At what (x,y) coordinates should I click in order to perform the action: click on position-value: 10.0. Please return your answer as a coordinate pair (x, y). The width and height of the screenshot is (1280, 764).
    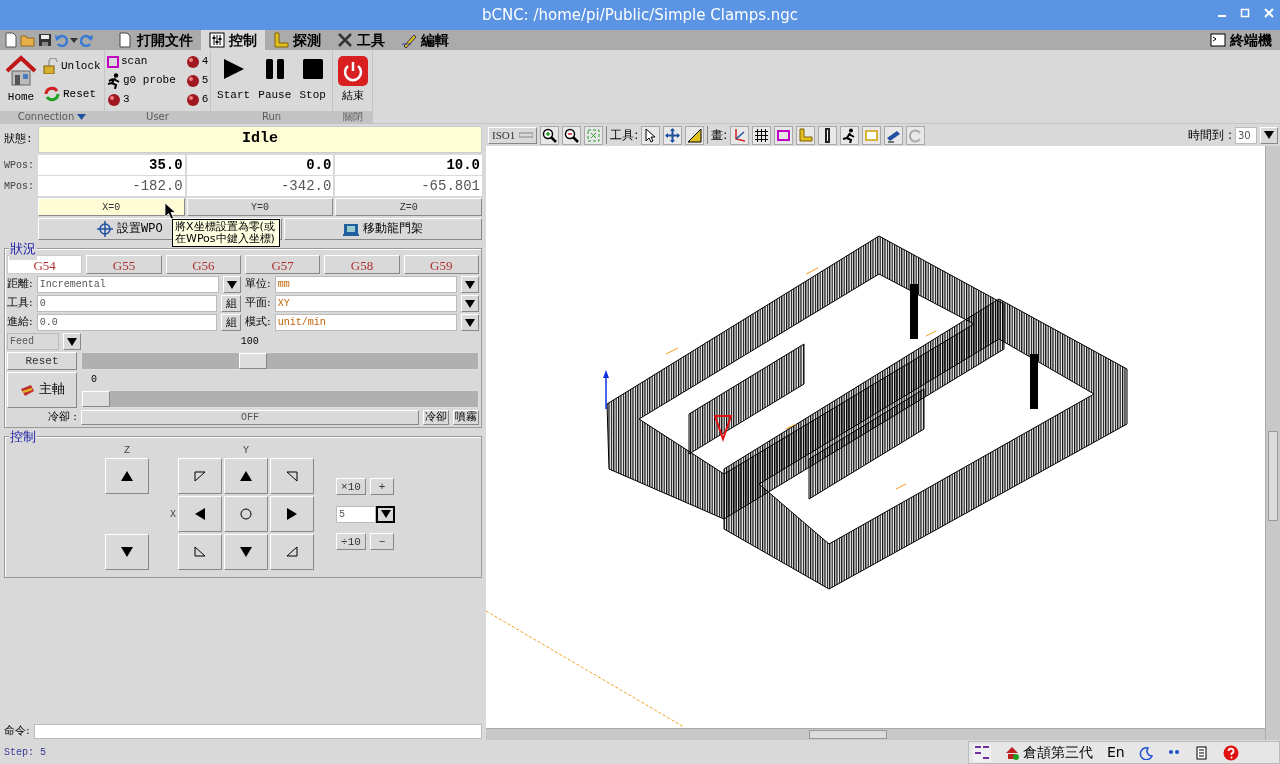
    Looking at the image, I should click on (408, 165).